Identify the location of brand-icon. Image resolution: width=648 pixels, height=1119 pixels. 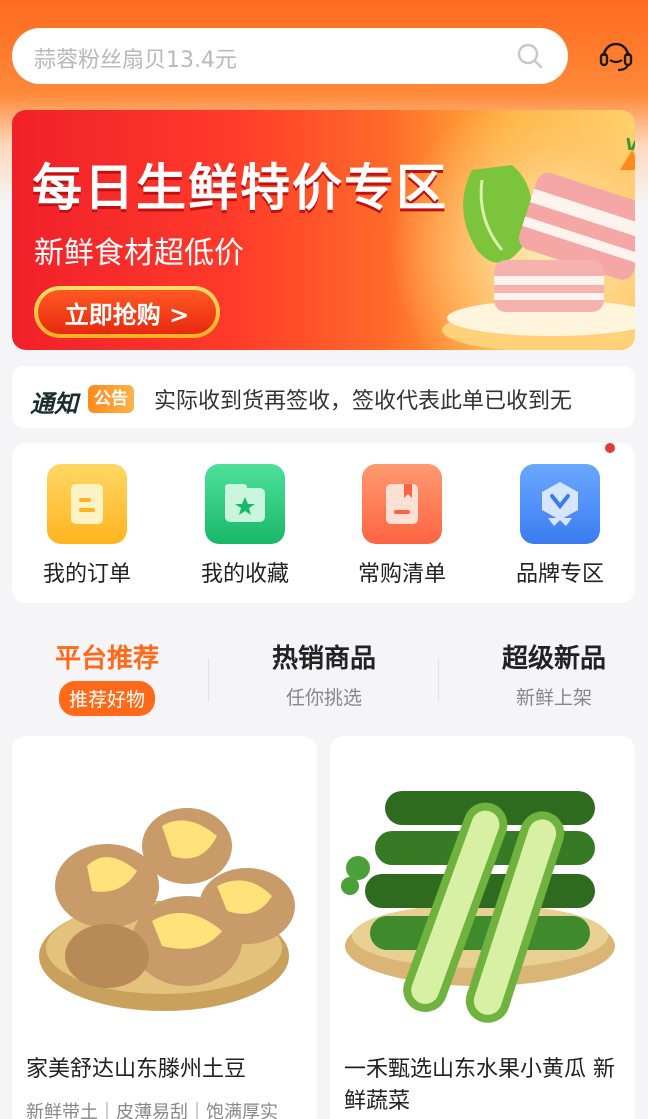
(560, 504).